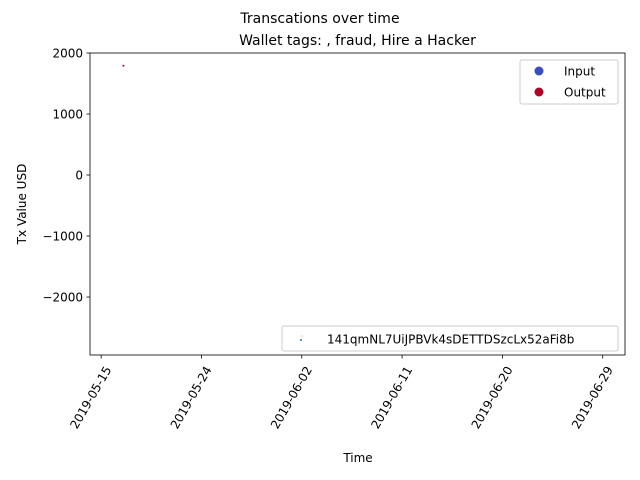 The image size is (640, 480). What do you see at coordinates (492, 397) in the screenshot?
I see `x-tick-label: 2019-06-20` at bounding box center [492, 397].